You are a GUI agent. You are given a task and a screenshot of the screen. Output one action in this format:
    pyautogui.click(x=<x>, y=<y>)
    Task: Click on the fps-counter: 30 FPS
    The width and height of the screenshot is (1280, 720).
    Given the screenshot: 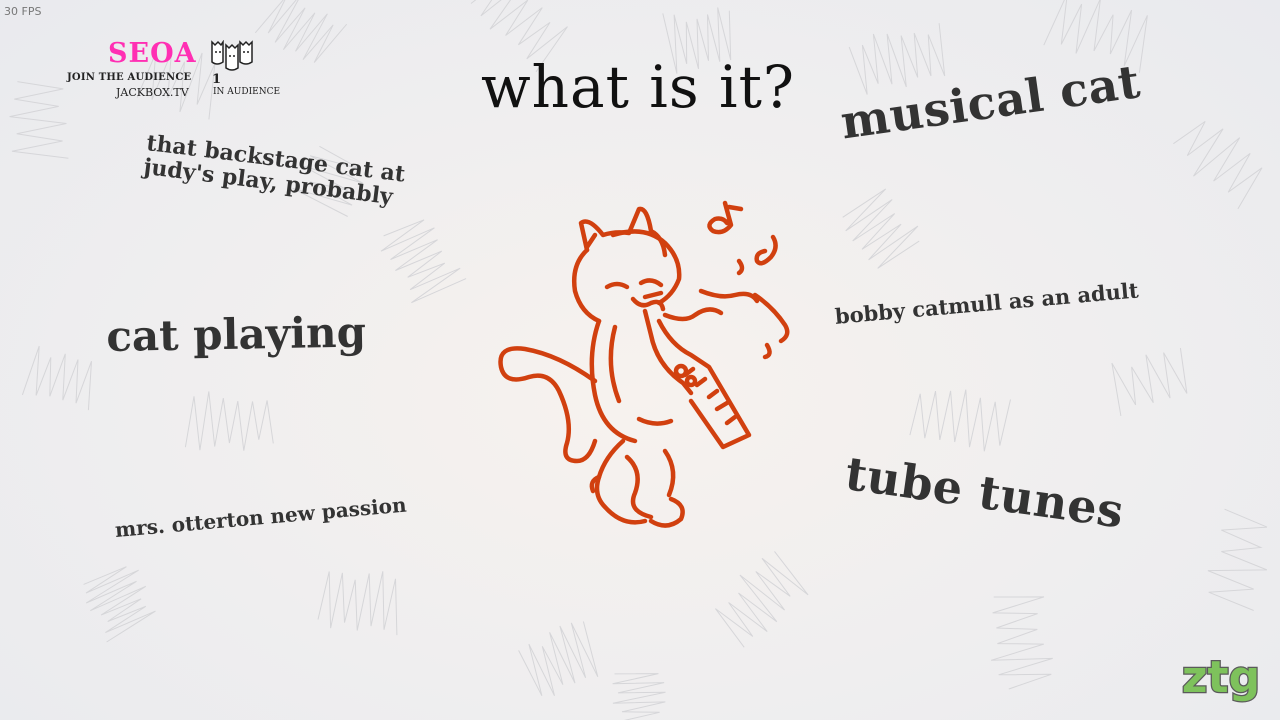 What is the action you would take?
    pyautogui.click(x=23, y=11)
    